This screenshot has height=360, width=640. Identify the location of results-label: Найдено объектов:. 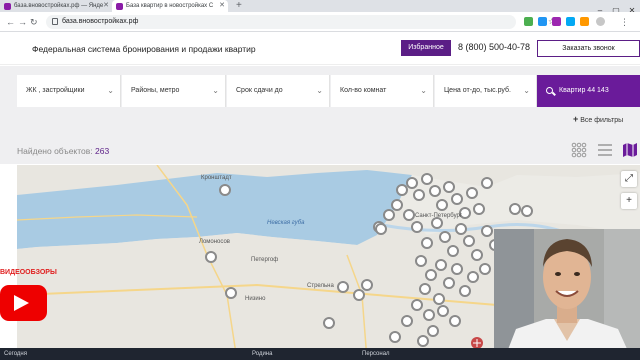
(55, 151).